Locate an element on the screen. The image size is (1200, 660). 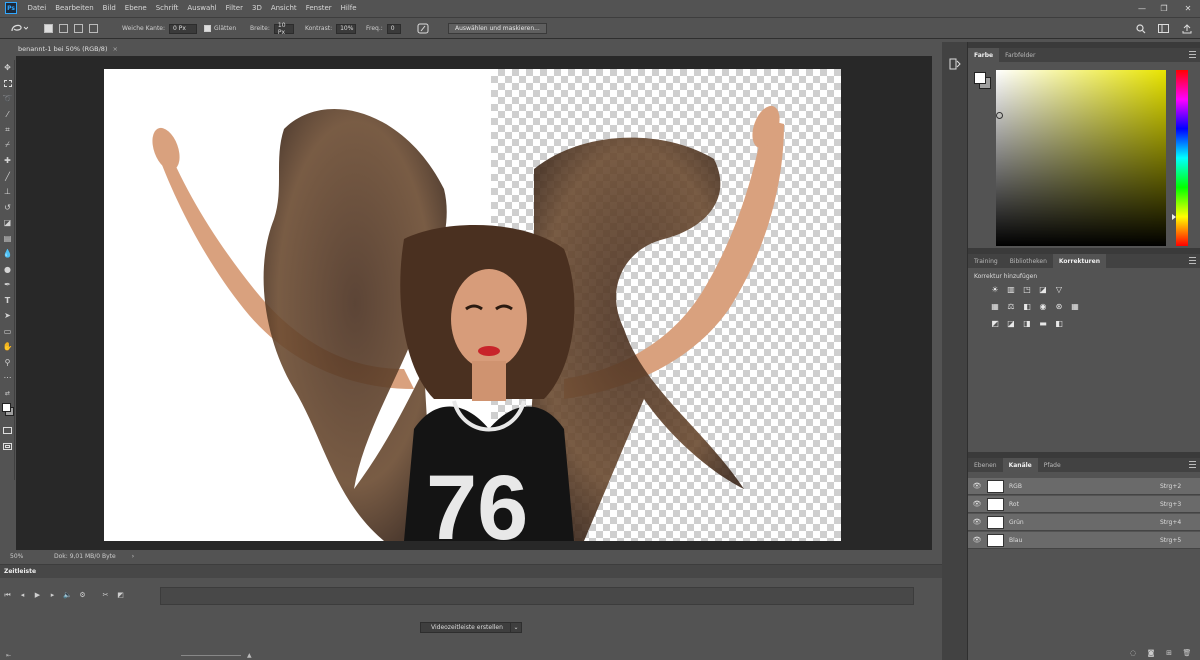
close-tab-icon: × is located at coordinates (114, 49).